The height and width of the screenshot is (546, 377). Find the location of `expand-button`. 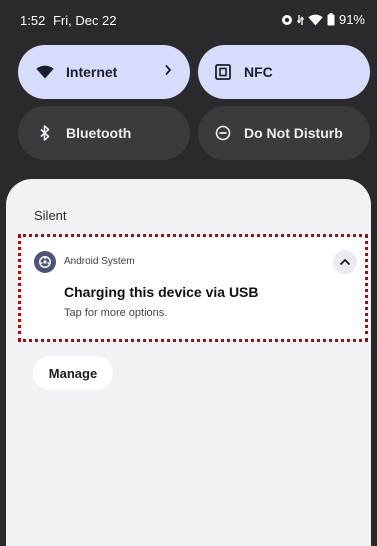

expand-button is located at coordinates (345, 262).